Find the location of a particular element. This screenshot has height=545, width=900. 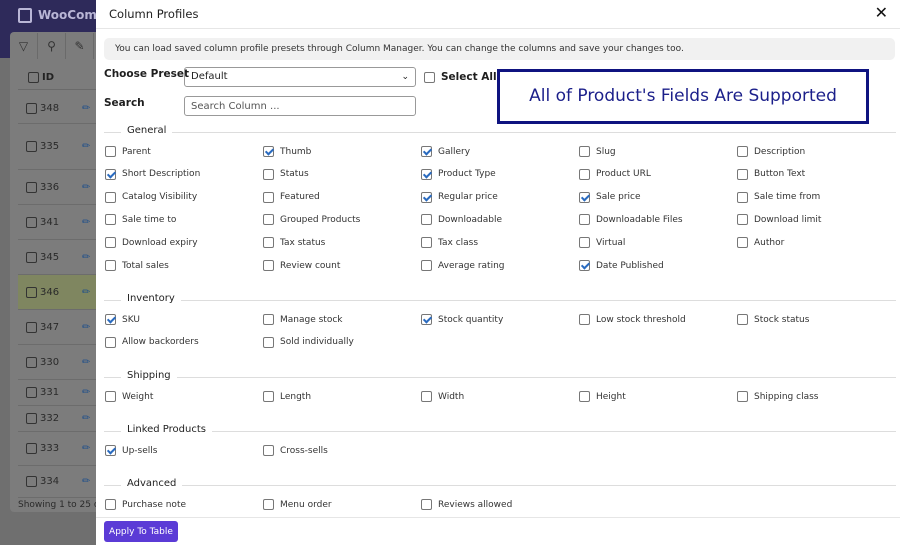

column-checkbox-regular-price: Regular price is located at coordinates (459, 197).